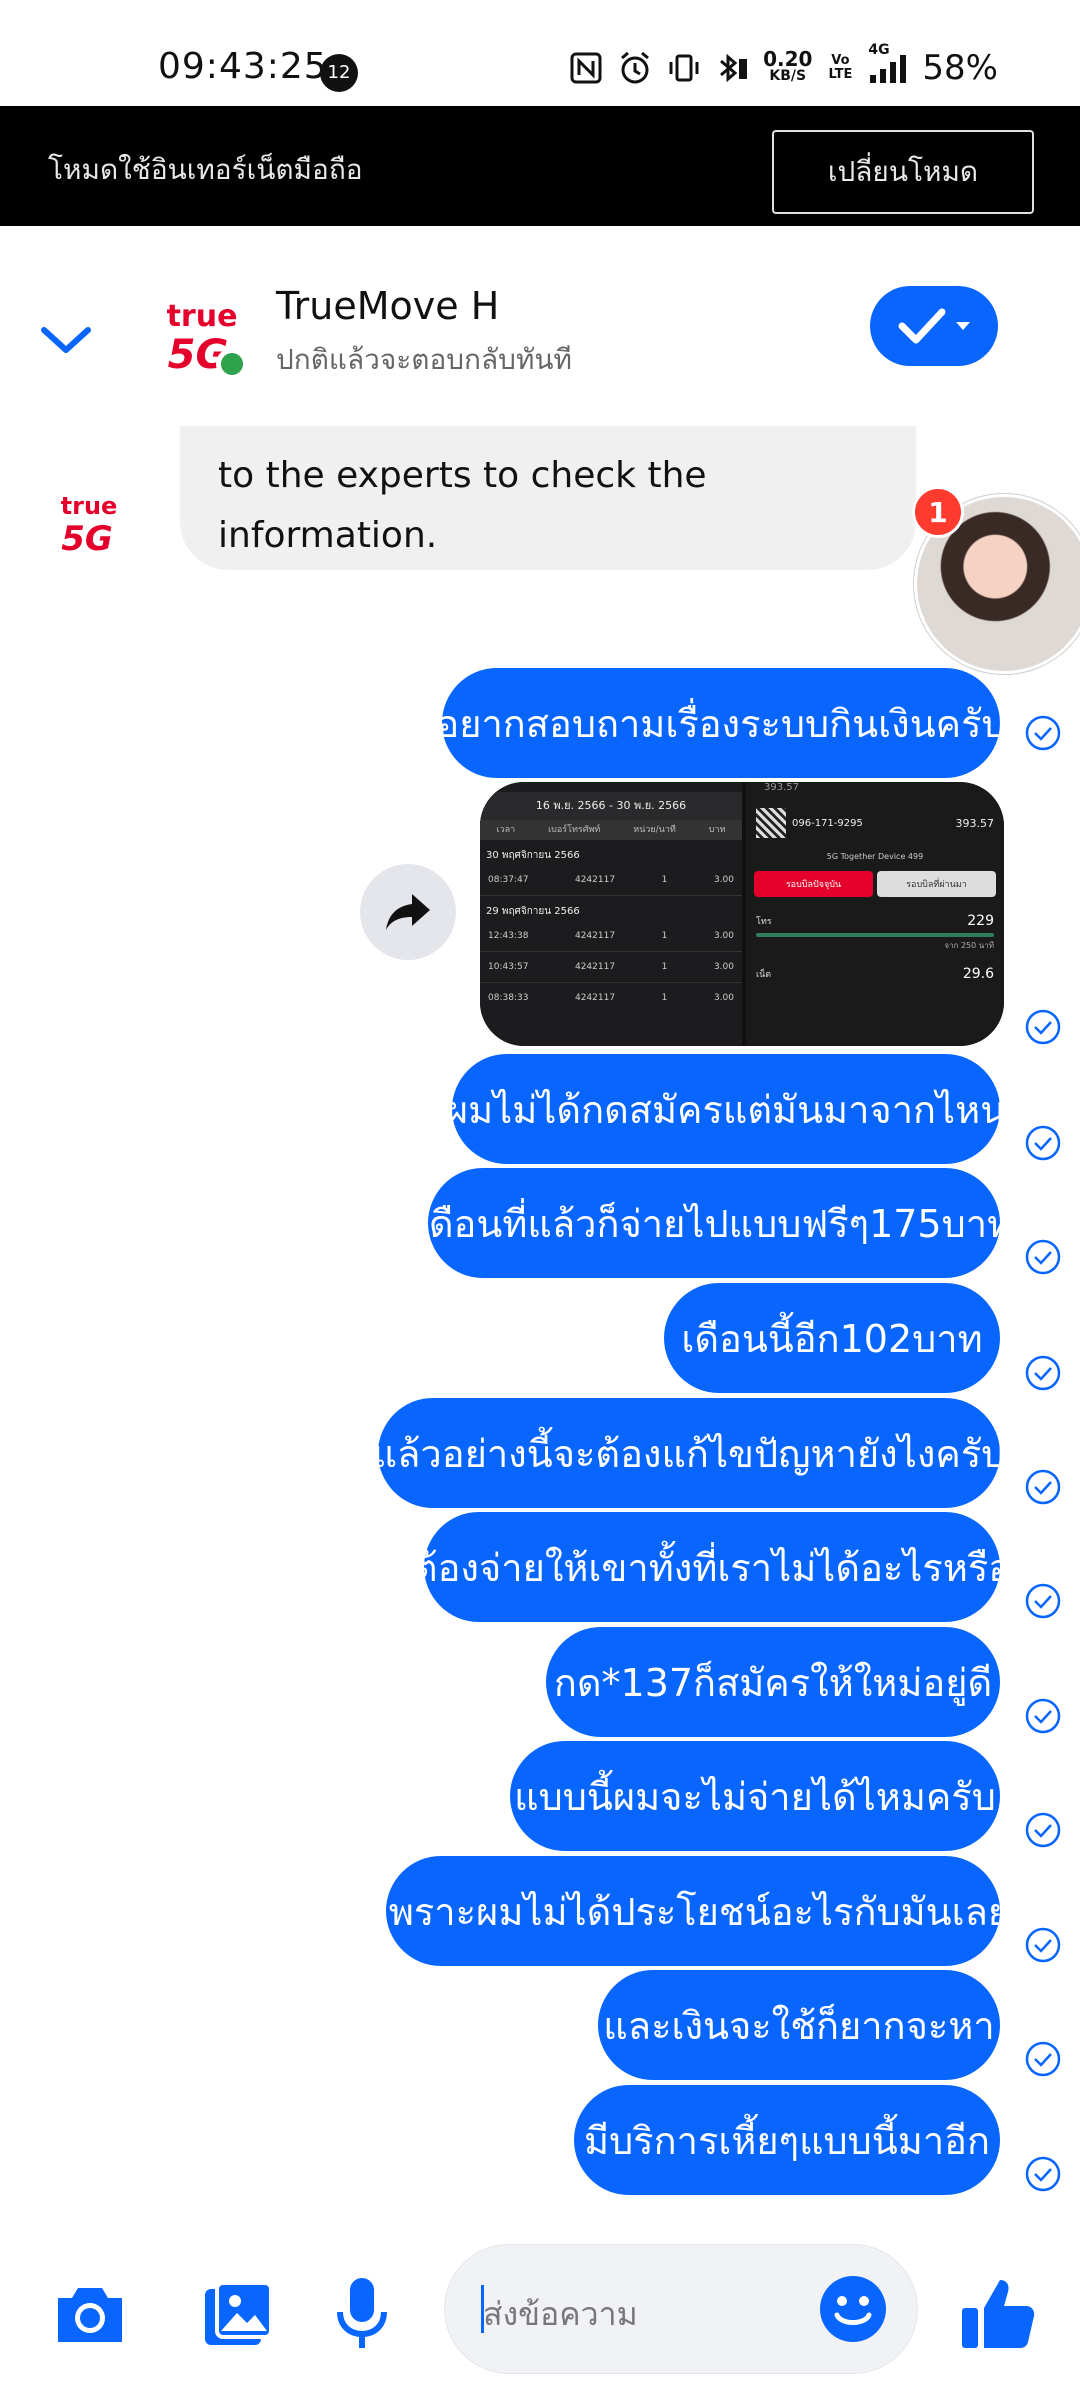  What do you see at coordinates (840, 67) in the screenshot?
I see `volte-label: Vo LTE` at bounding box center [840, 67].